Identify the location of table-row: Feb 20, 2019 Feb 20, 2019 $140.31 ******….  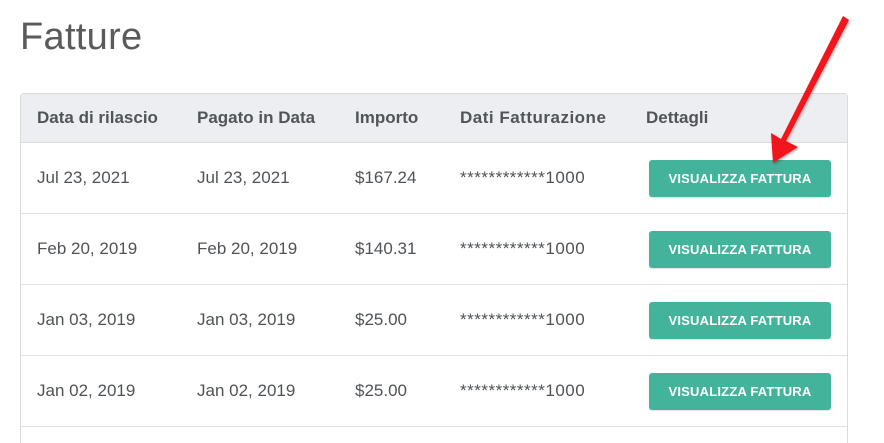
(434, 249).